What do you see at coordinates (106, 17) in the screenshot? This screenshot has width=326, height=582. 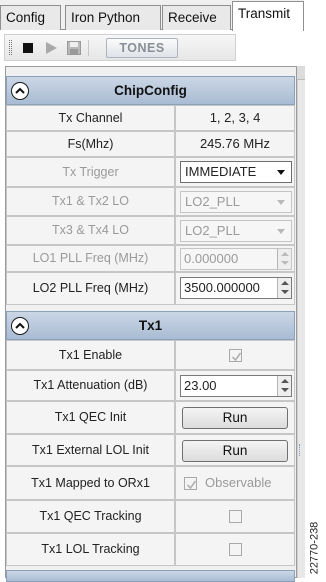 I see `tab-iron-python-label: Iron Python` at bounding box center [106, 17].